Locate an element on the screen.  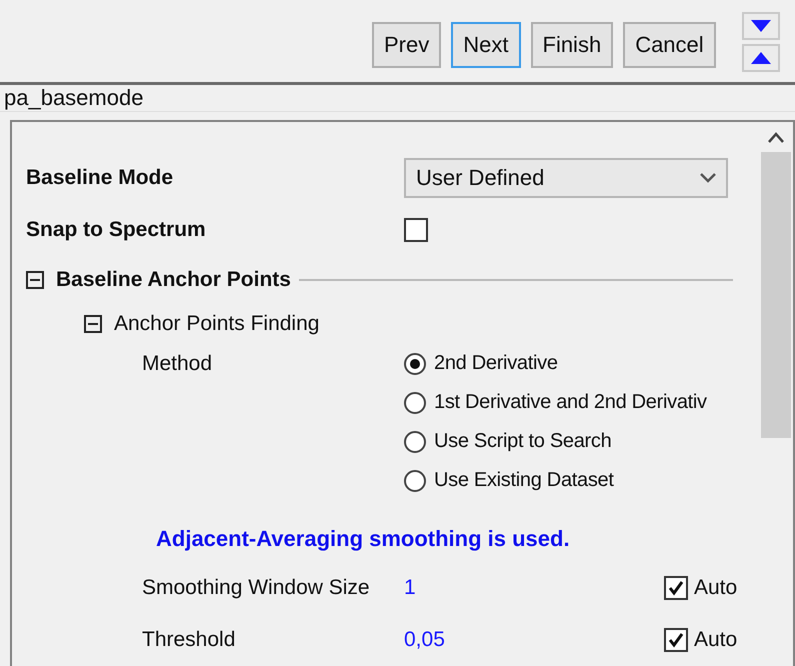
up-arrow-button is located at coordinates (761, 58).